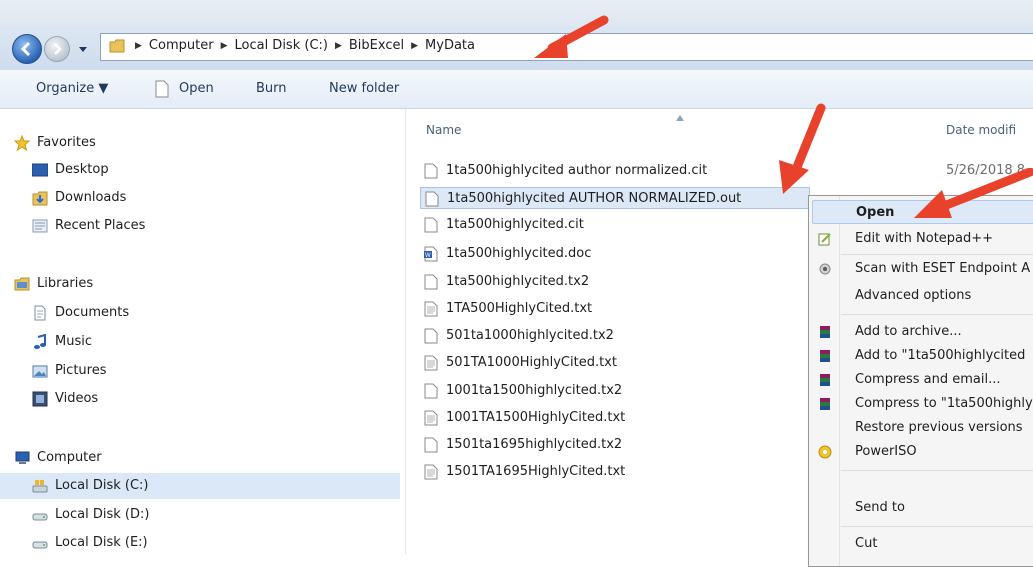 This screenshot has height=567, width=1033. I want to click on back-button, so click(27, 49).